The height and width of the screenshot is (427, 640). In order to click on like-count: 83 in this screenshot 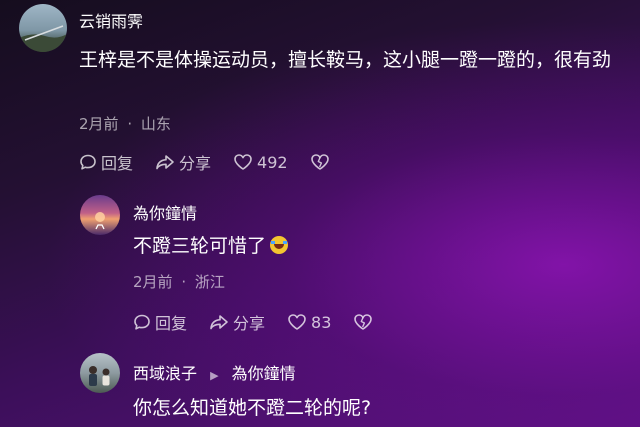, I will do `click(321, 322)`.